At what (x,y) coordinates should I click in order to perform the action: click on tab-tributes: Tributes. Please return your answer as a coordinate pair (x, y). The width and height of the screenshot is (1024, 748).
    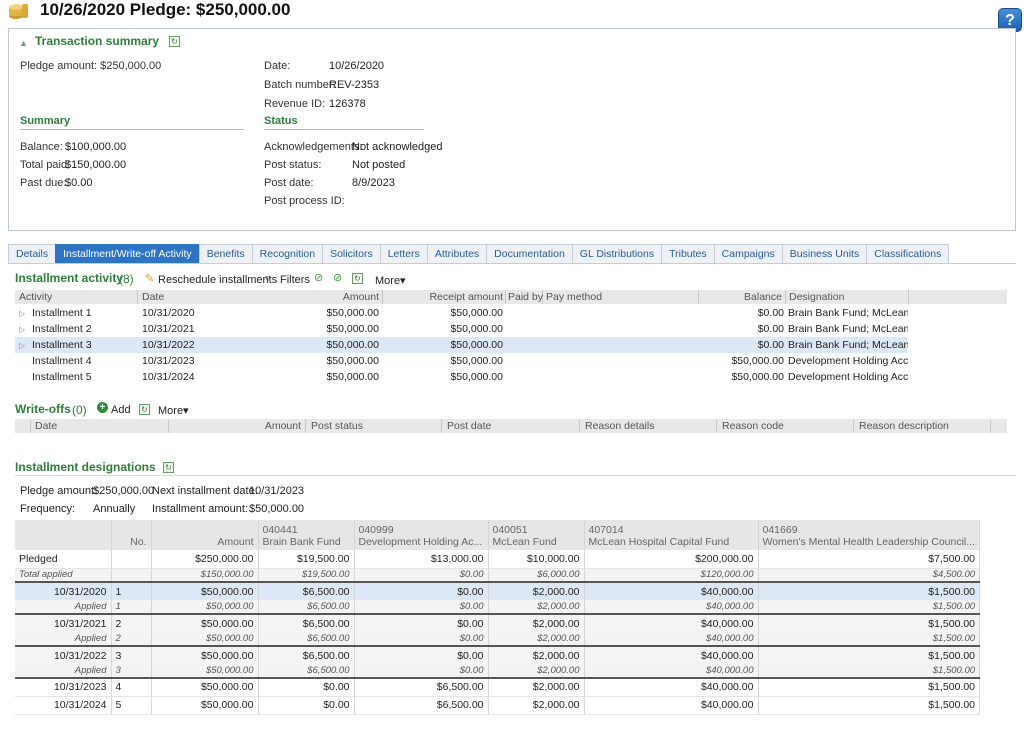
    Looking at the image, I should click on (688, 254).